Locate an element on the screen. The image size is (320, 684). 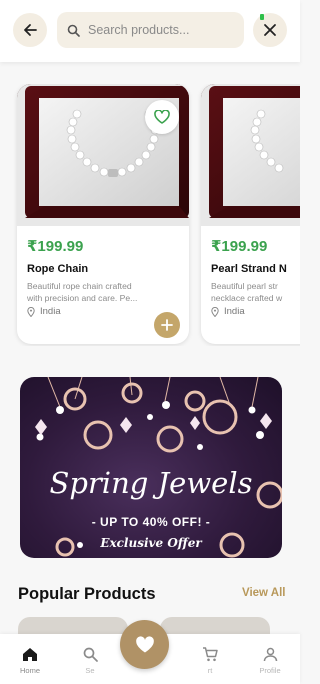
product-description-line: Beautiful pearl str is located at coordinates (244, 286).